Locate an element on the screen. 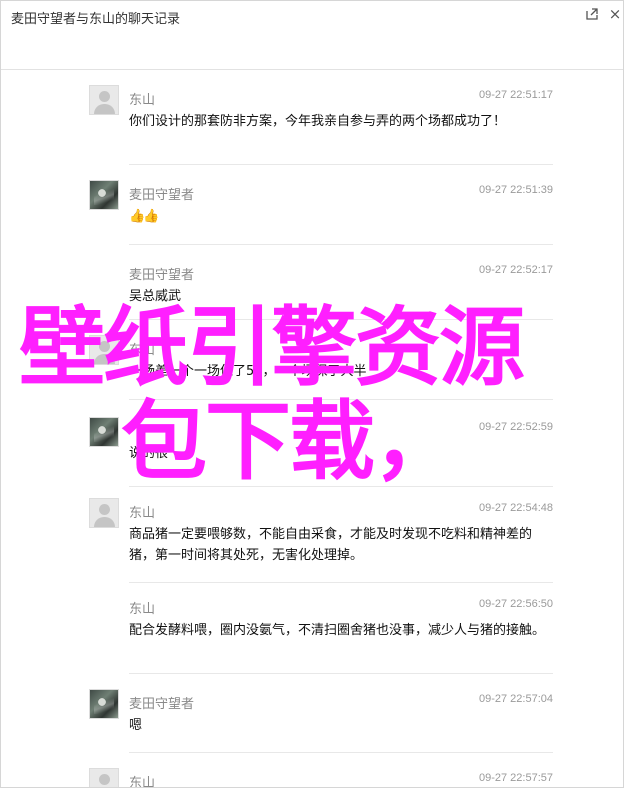 The height and width of the screenshot is (788, 624). message-time: 09-27 22:51:17 is located at coordinates (515, 95).